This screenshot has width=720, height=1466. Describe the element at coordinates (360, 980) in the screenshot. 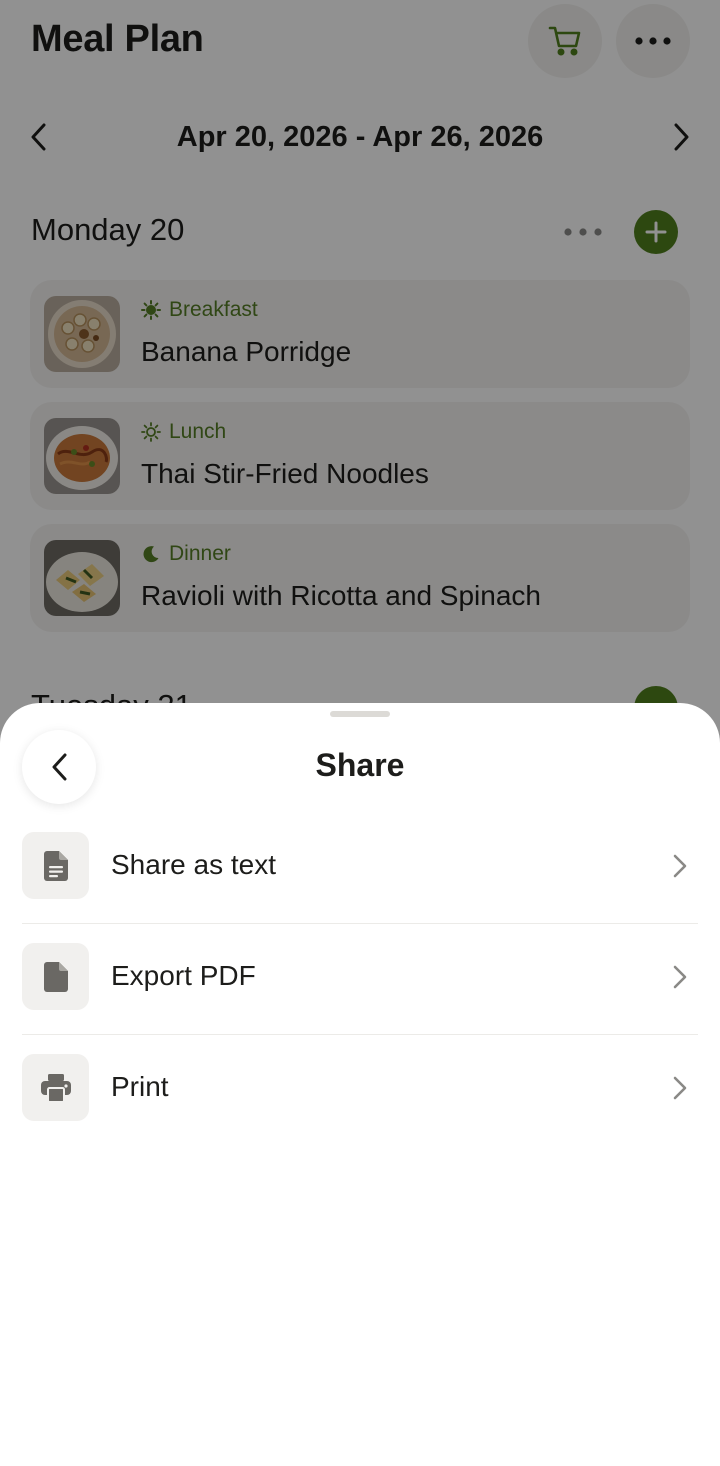

I see `export-pdf-option: Export PDF` at that location.